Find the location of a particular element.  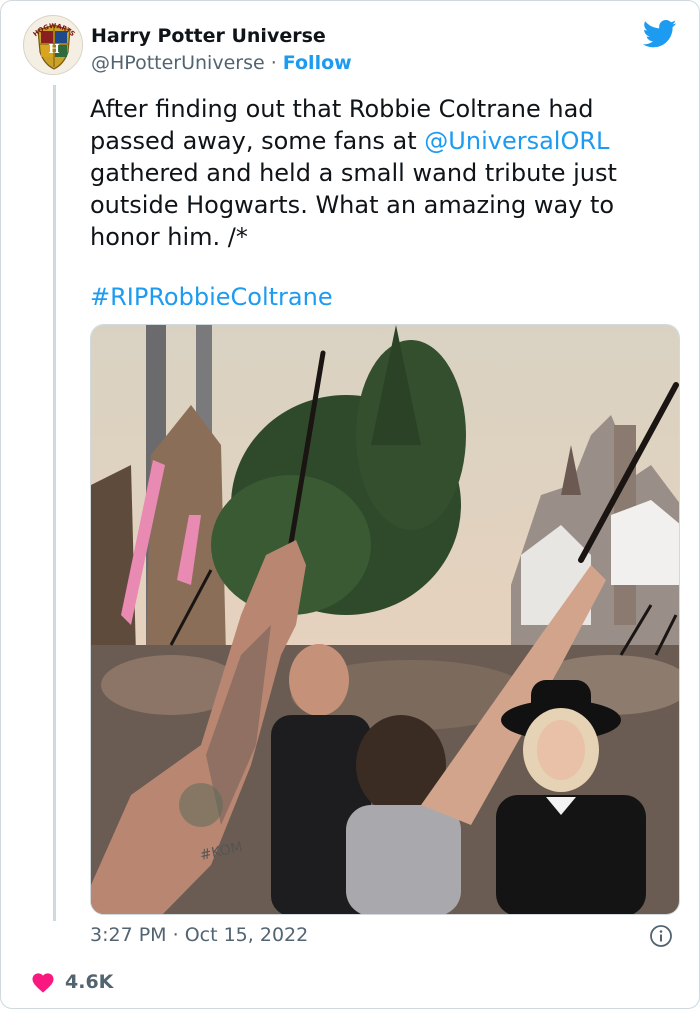

thread-line is located at coordinates (54, 503).